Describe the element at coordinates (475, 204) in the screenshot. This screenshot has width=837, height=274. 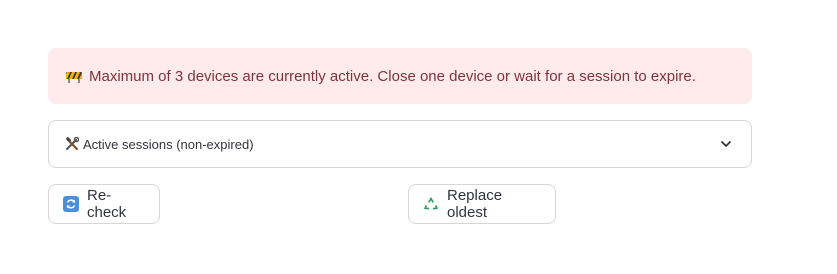
I see `replace-oldest-button-label: Replace oldest` at that location.